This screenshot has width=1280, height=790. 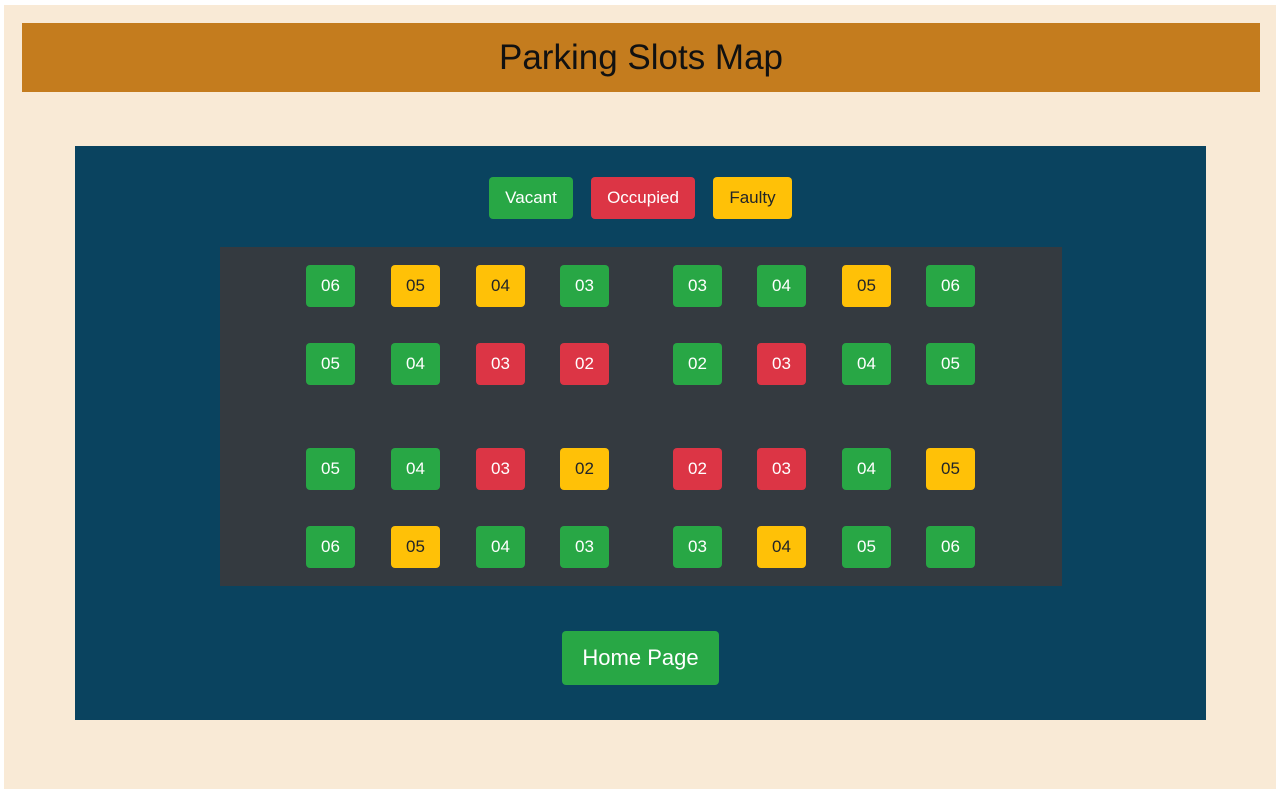 What do you see at coordinates (643, 198) in the screenshot?
I see `legend-occupied: Occupied` at bounding box center [643, 198].